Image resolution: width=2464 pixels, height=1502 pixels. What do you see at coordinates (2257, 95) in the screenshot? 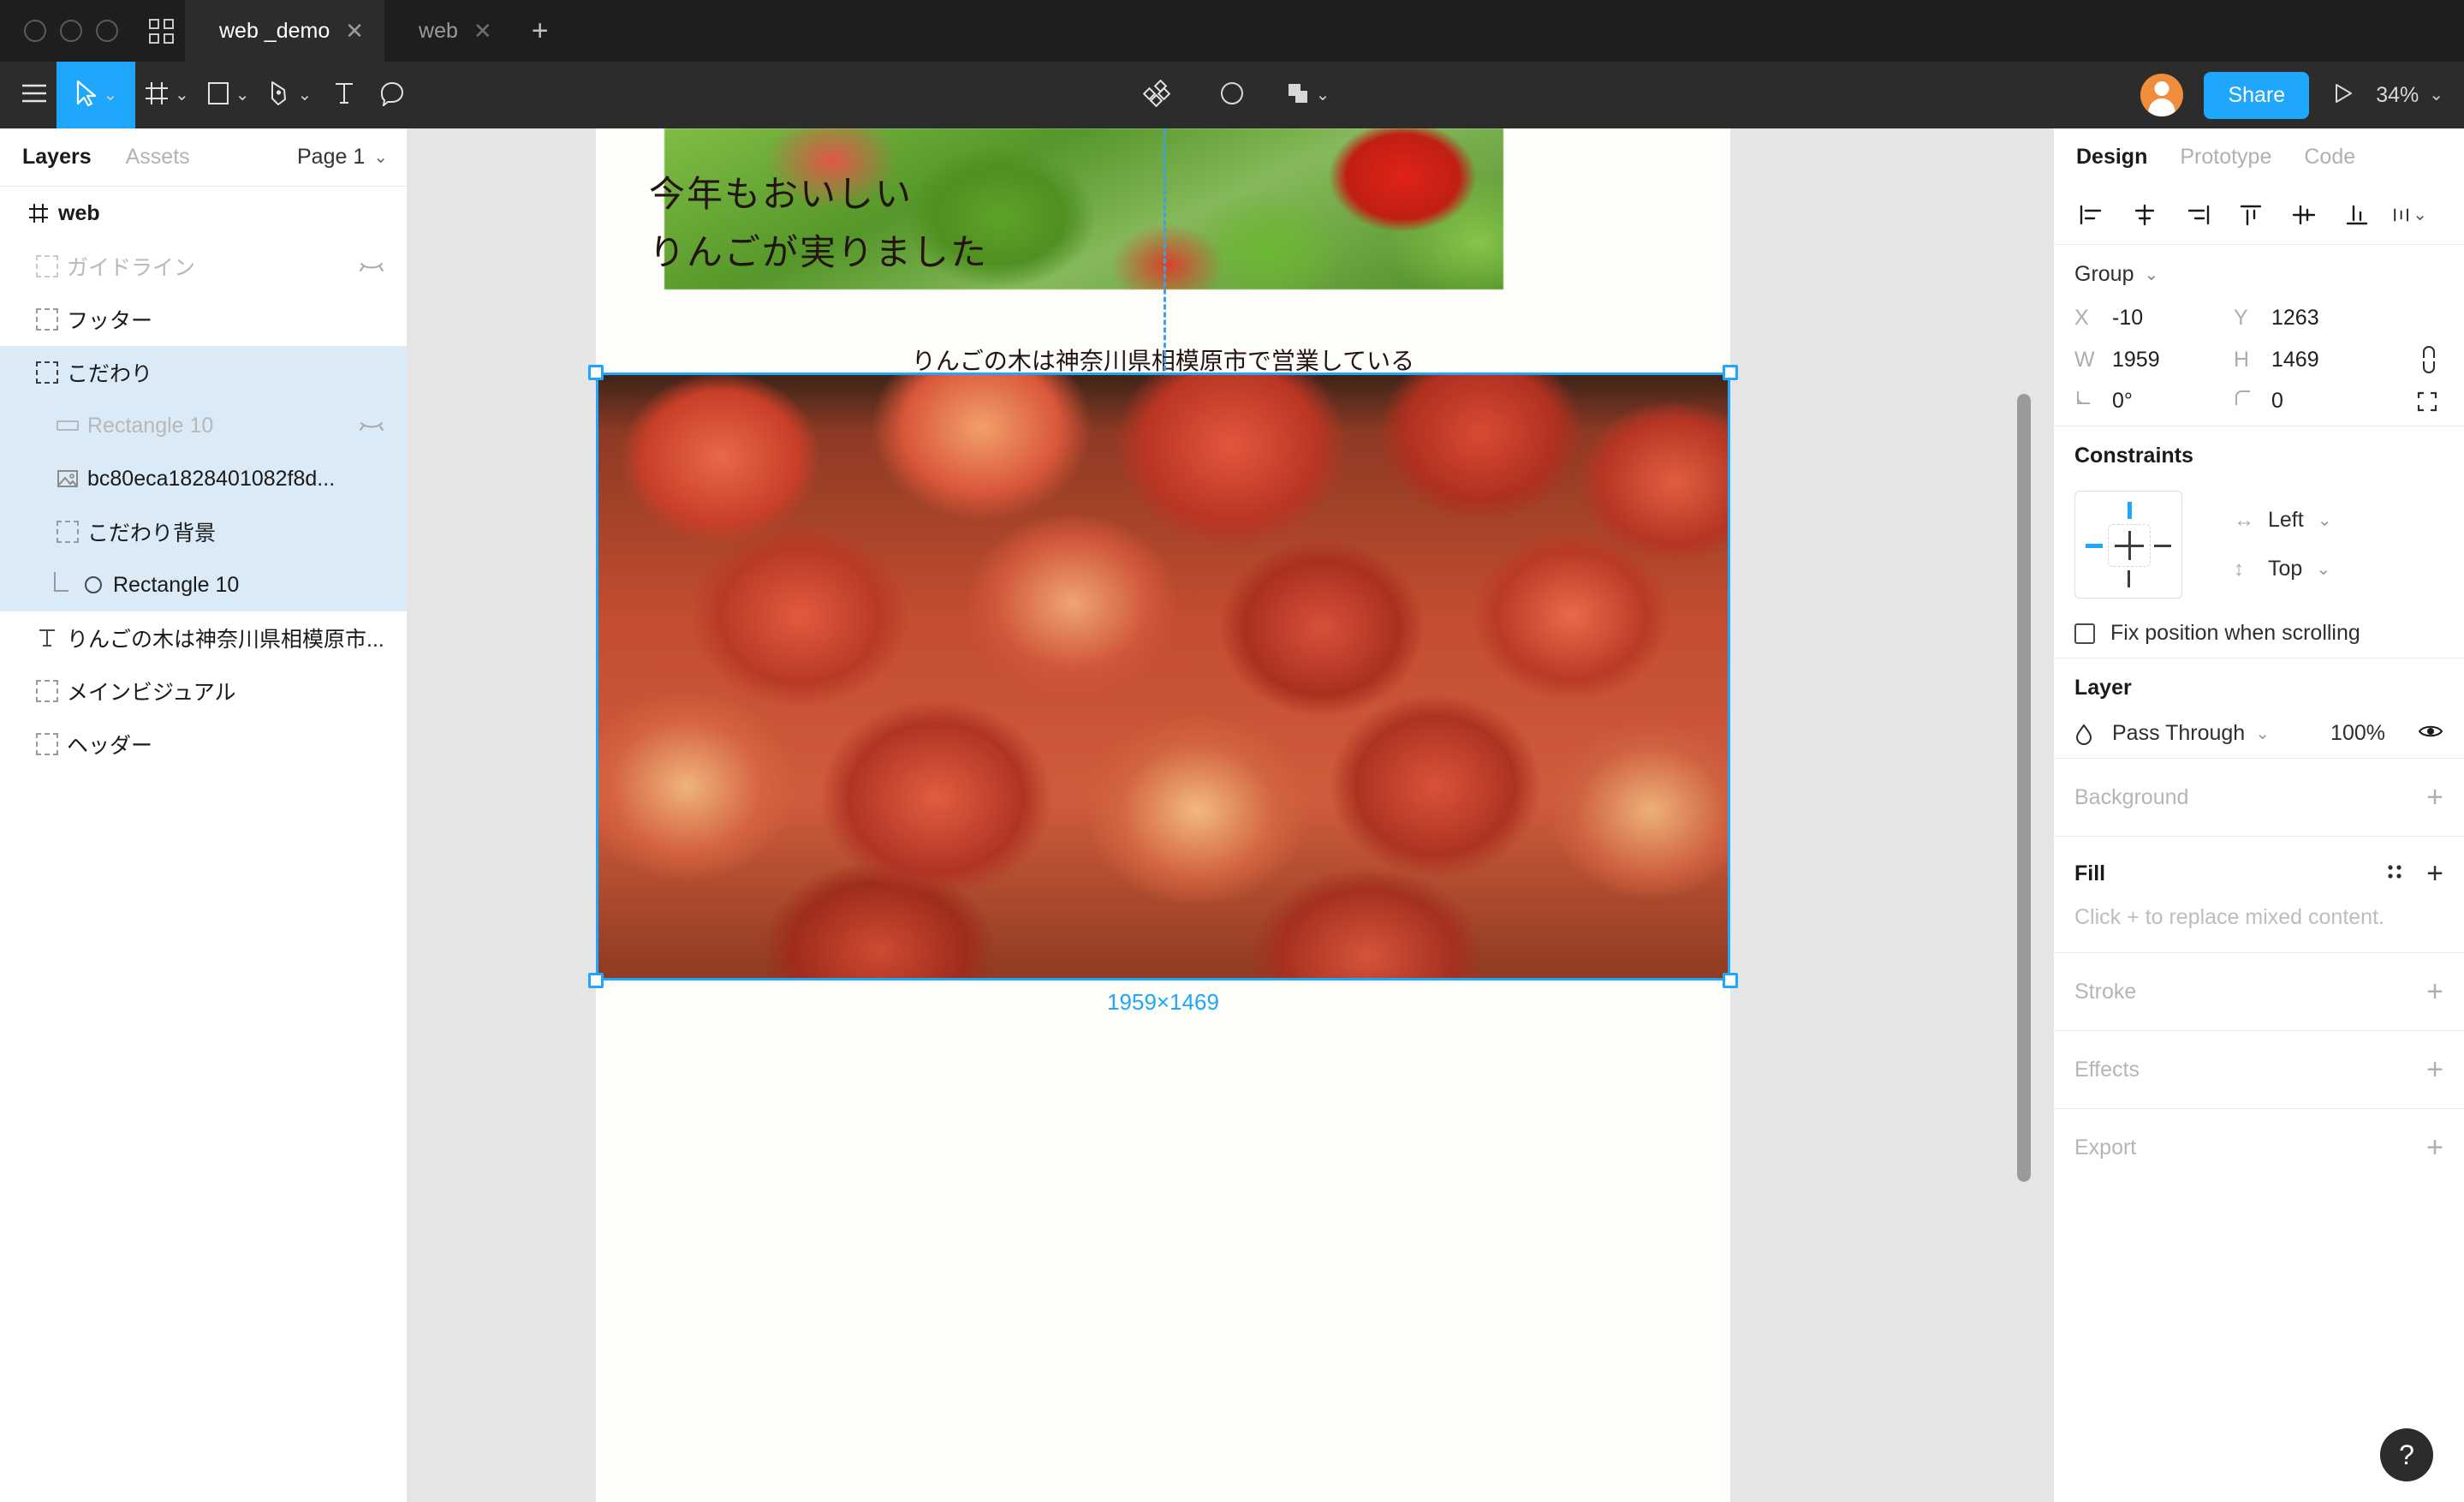
I see `share-button: Share` at bounding box center [2257, 95].